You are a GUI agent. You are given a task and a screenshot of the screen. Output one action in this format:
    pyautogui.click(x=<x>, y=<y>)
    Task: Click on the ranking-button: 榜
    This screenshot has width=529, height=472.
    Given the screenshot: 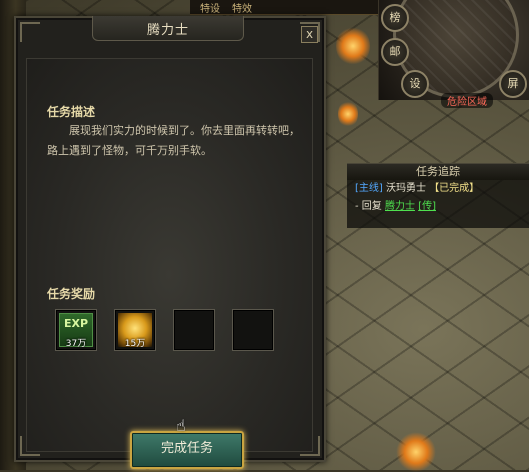 What is the action you would take?
    pyautogui.click(x=395, y=18)
    